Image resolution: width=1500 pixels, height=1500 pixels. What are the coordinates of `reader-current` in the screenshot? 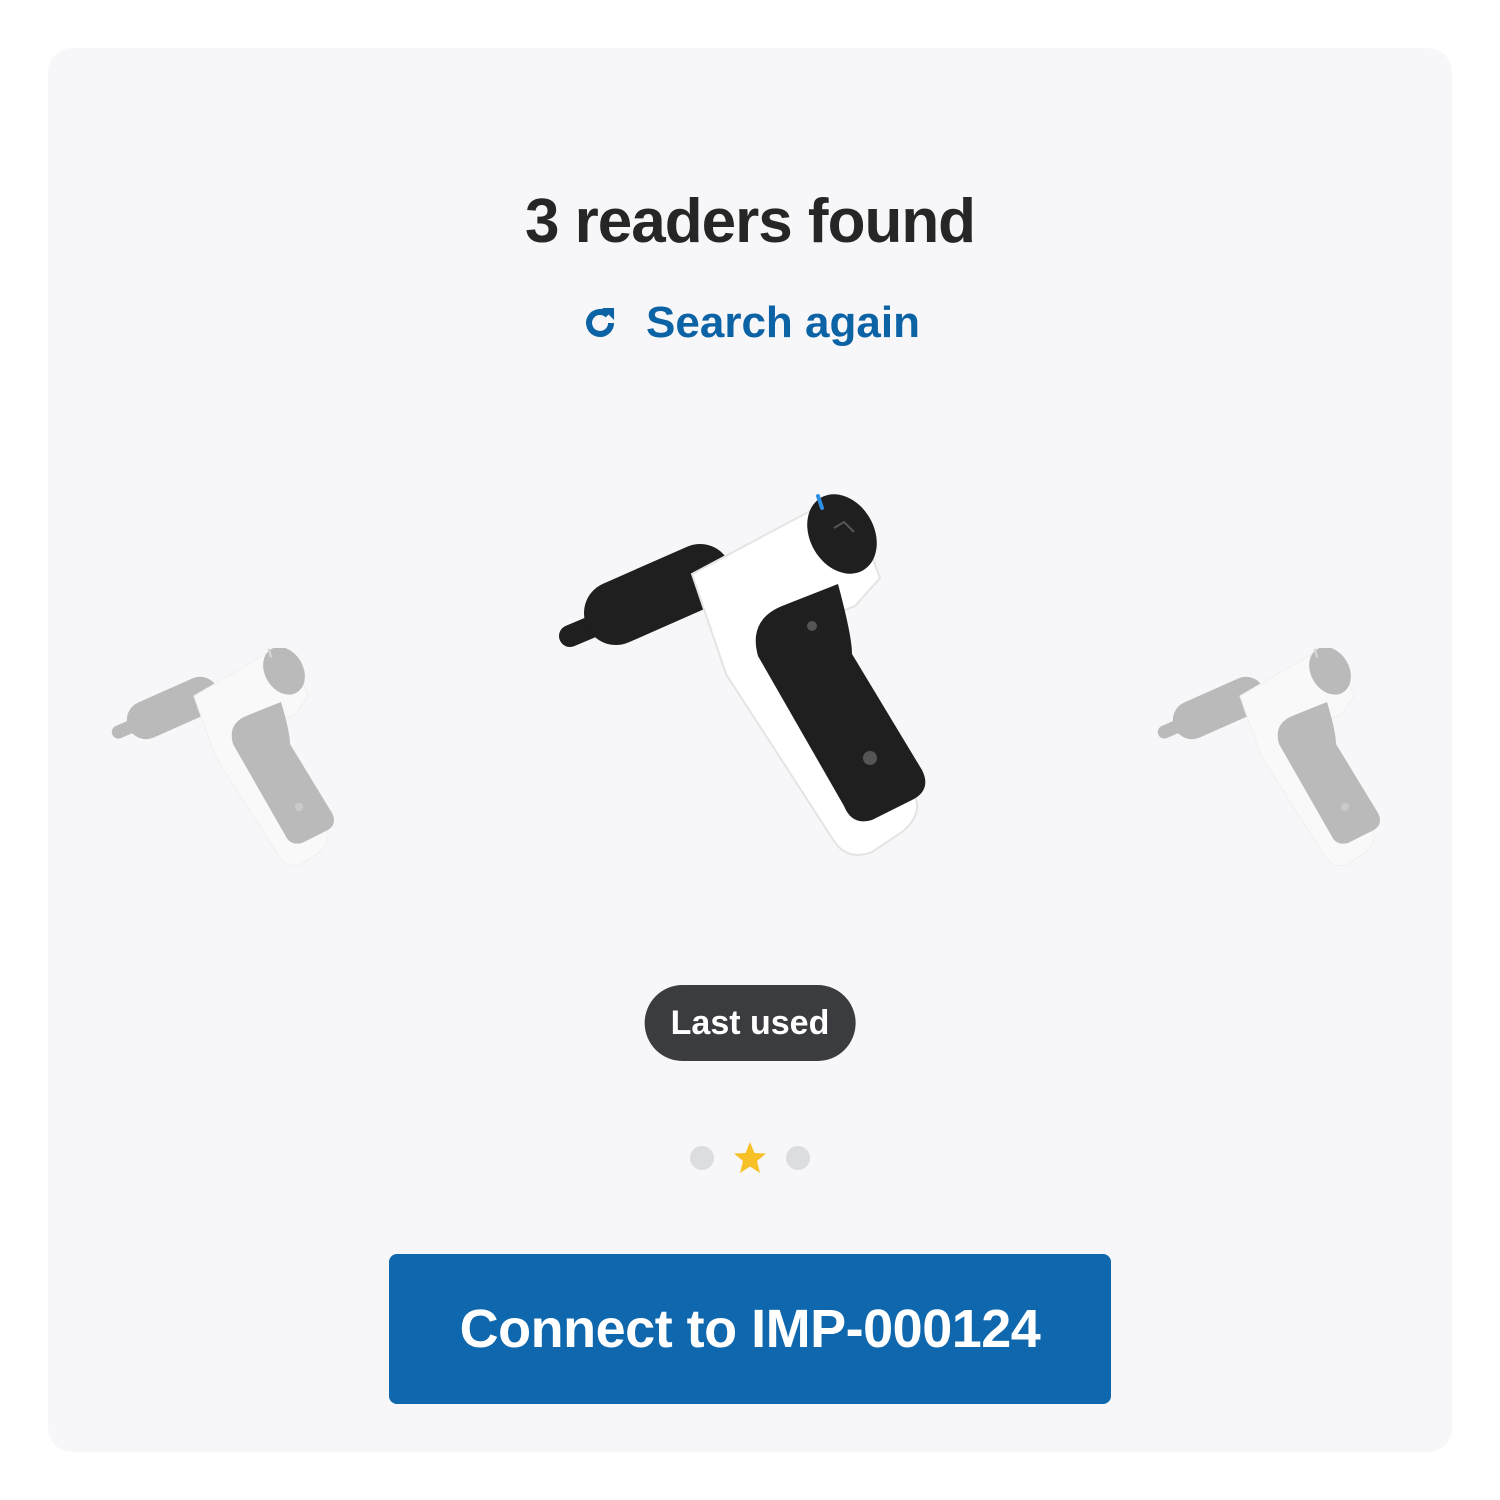 It's located at (750, 688).